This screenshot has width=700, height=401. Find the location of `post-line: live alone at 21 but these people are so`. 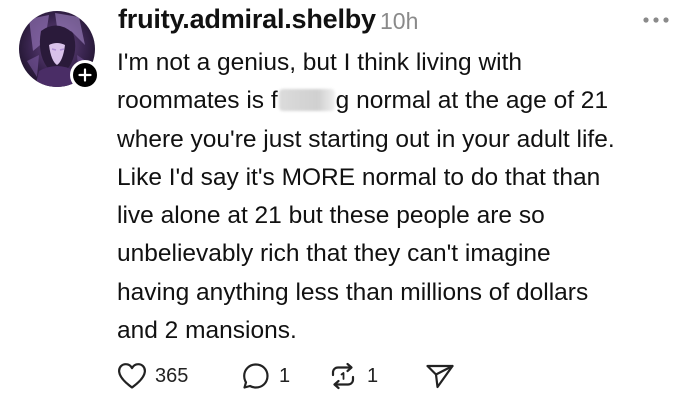

post-line: live alone at 21 but these people are so is located at coordinates (331, 216).